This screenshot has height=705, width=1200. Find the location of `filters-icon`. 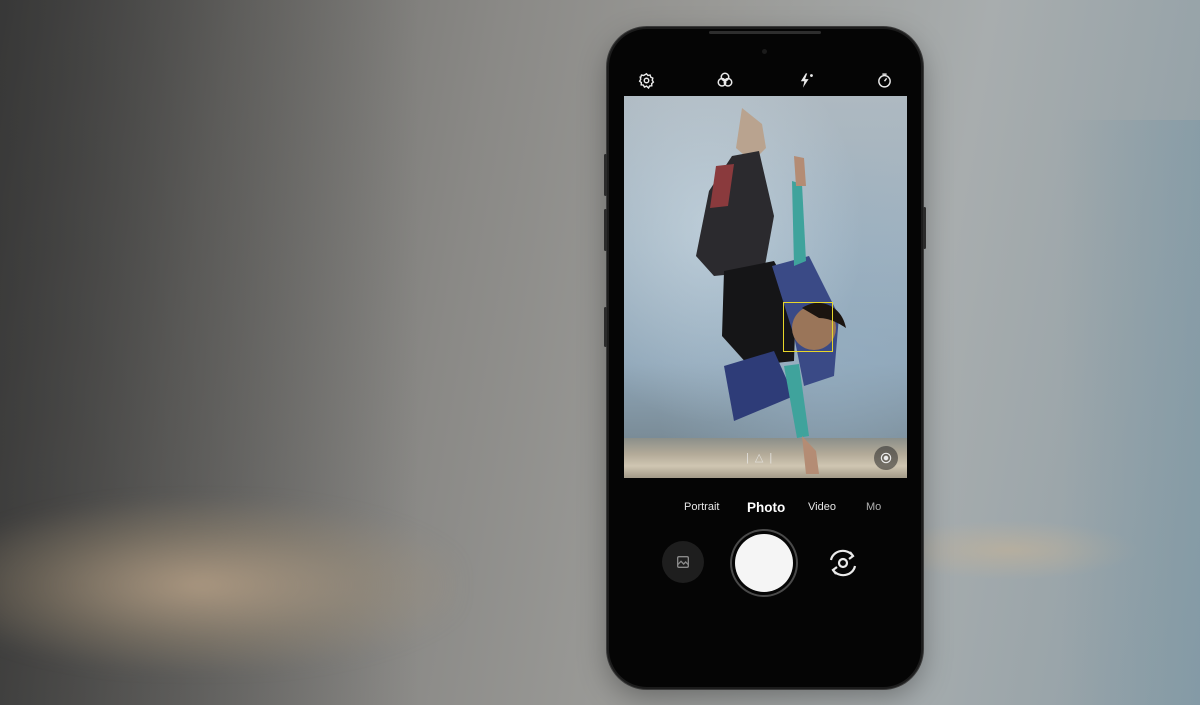

filters-icon is located at coordinates (725, 80).